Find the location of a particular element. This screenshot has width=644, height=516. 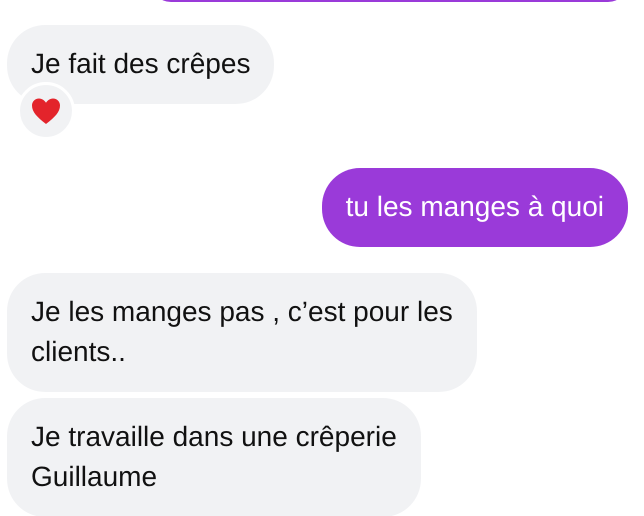

heart-icon is located at coordinates (46, 111).